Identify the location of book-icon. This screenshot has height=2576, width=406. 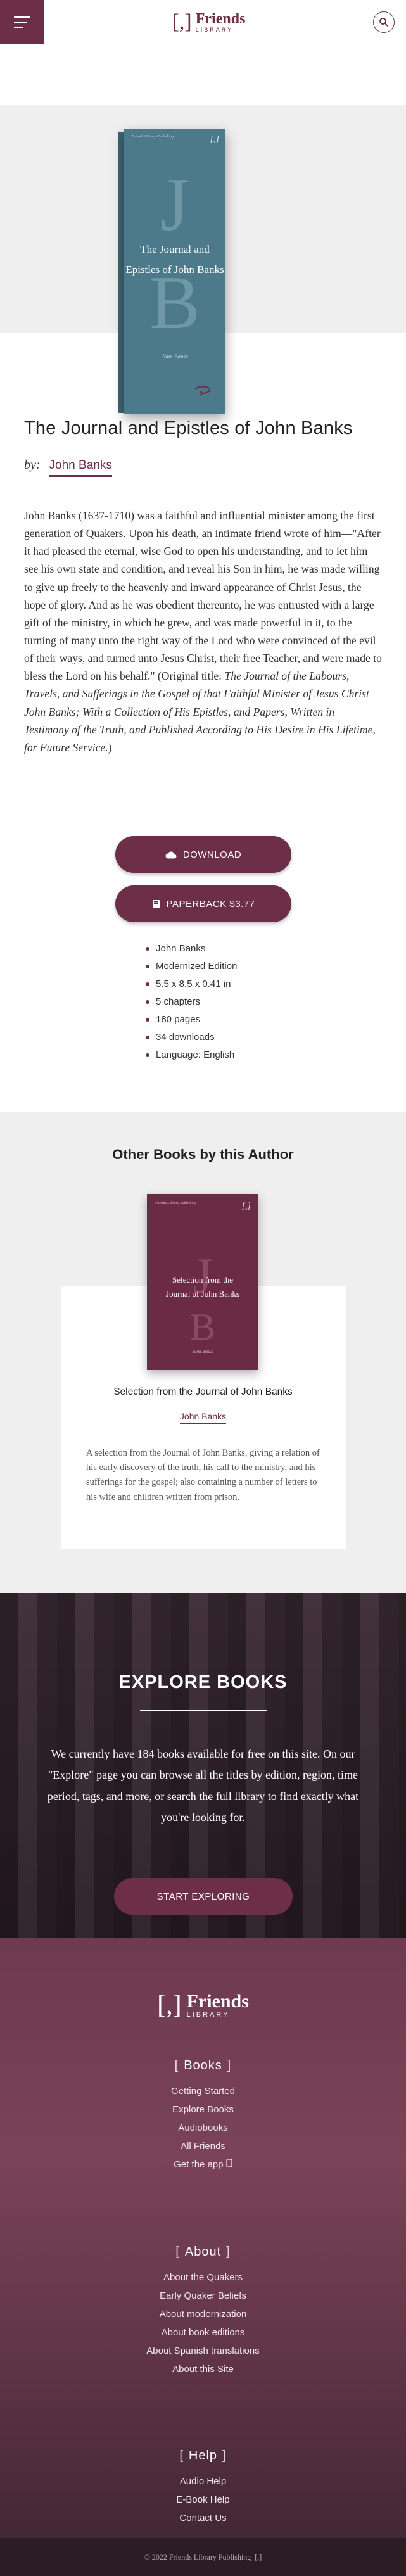
(156, 903).